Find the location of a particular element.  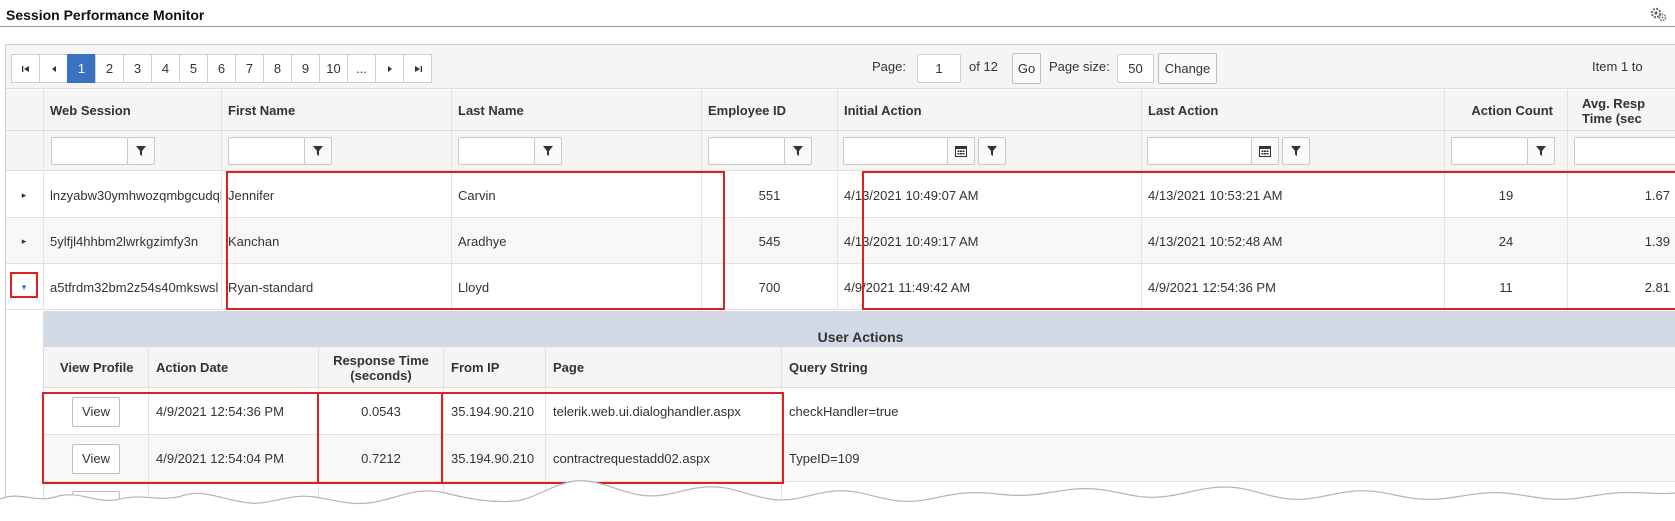

calendar-icon is located at coordinates (961, 151).